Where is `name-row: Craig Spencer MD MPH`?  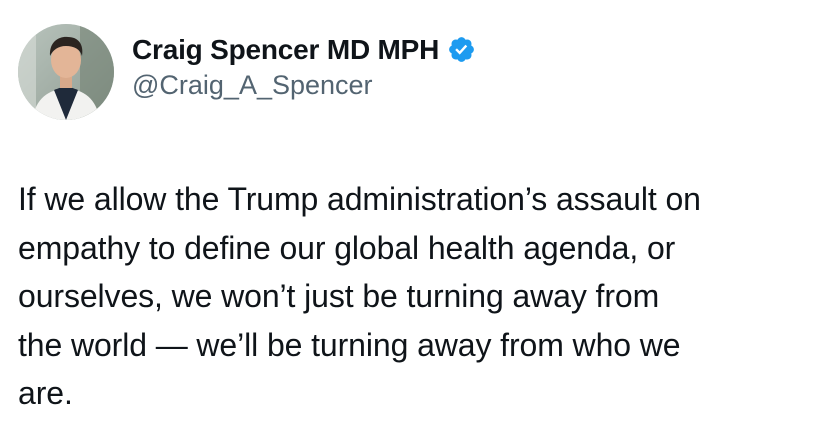
name-row: Craig Spencer MD MPH is located at coordinates (304, 50).